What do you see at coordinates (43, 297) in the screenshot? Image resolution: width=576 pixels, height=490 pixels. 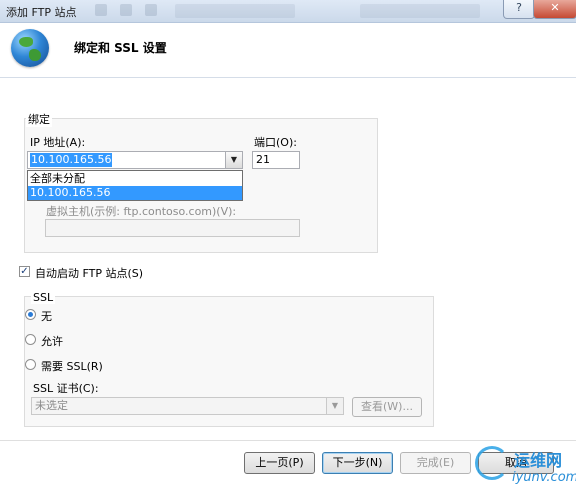 I see `ssl-group-label: SSL` at bounding box center [43, 297].